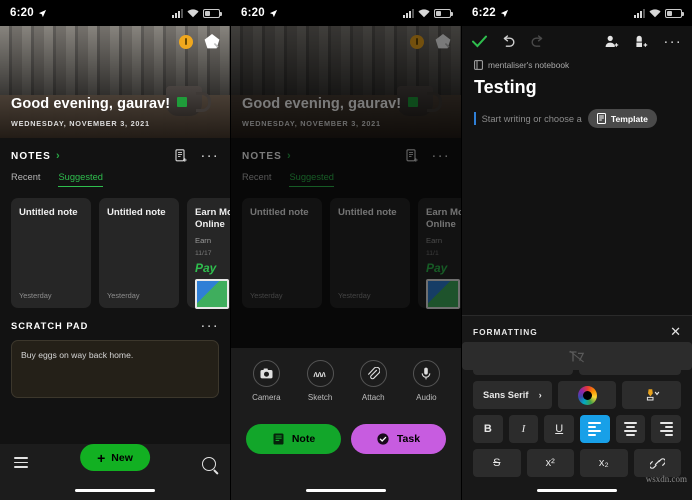  Describe the element at coordinates (537, 41) in the screenshot. I see `redo-arrow-icon` at that location.